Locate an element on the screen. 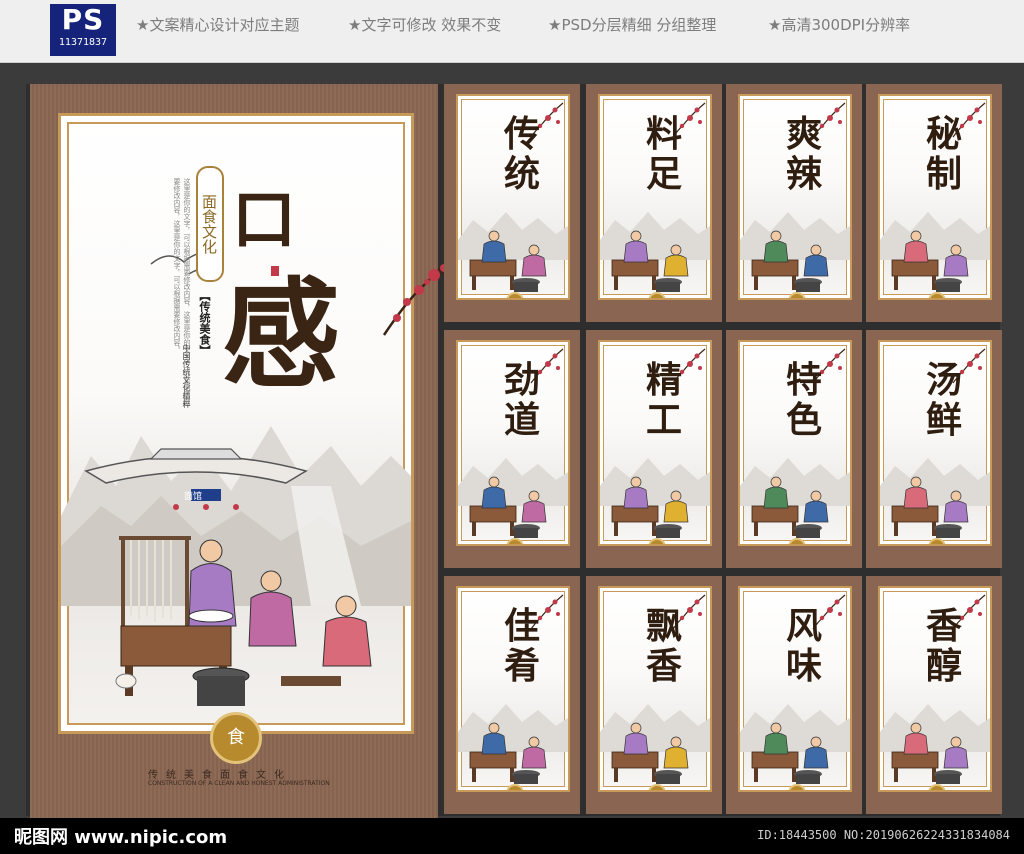  poster-caption: 传统美食面食文化 is located at coordinates (220, 775).